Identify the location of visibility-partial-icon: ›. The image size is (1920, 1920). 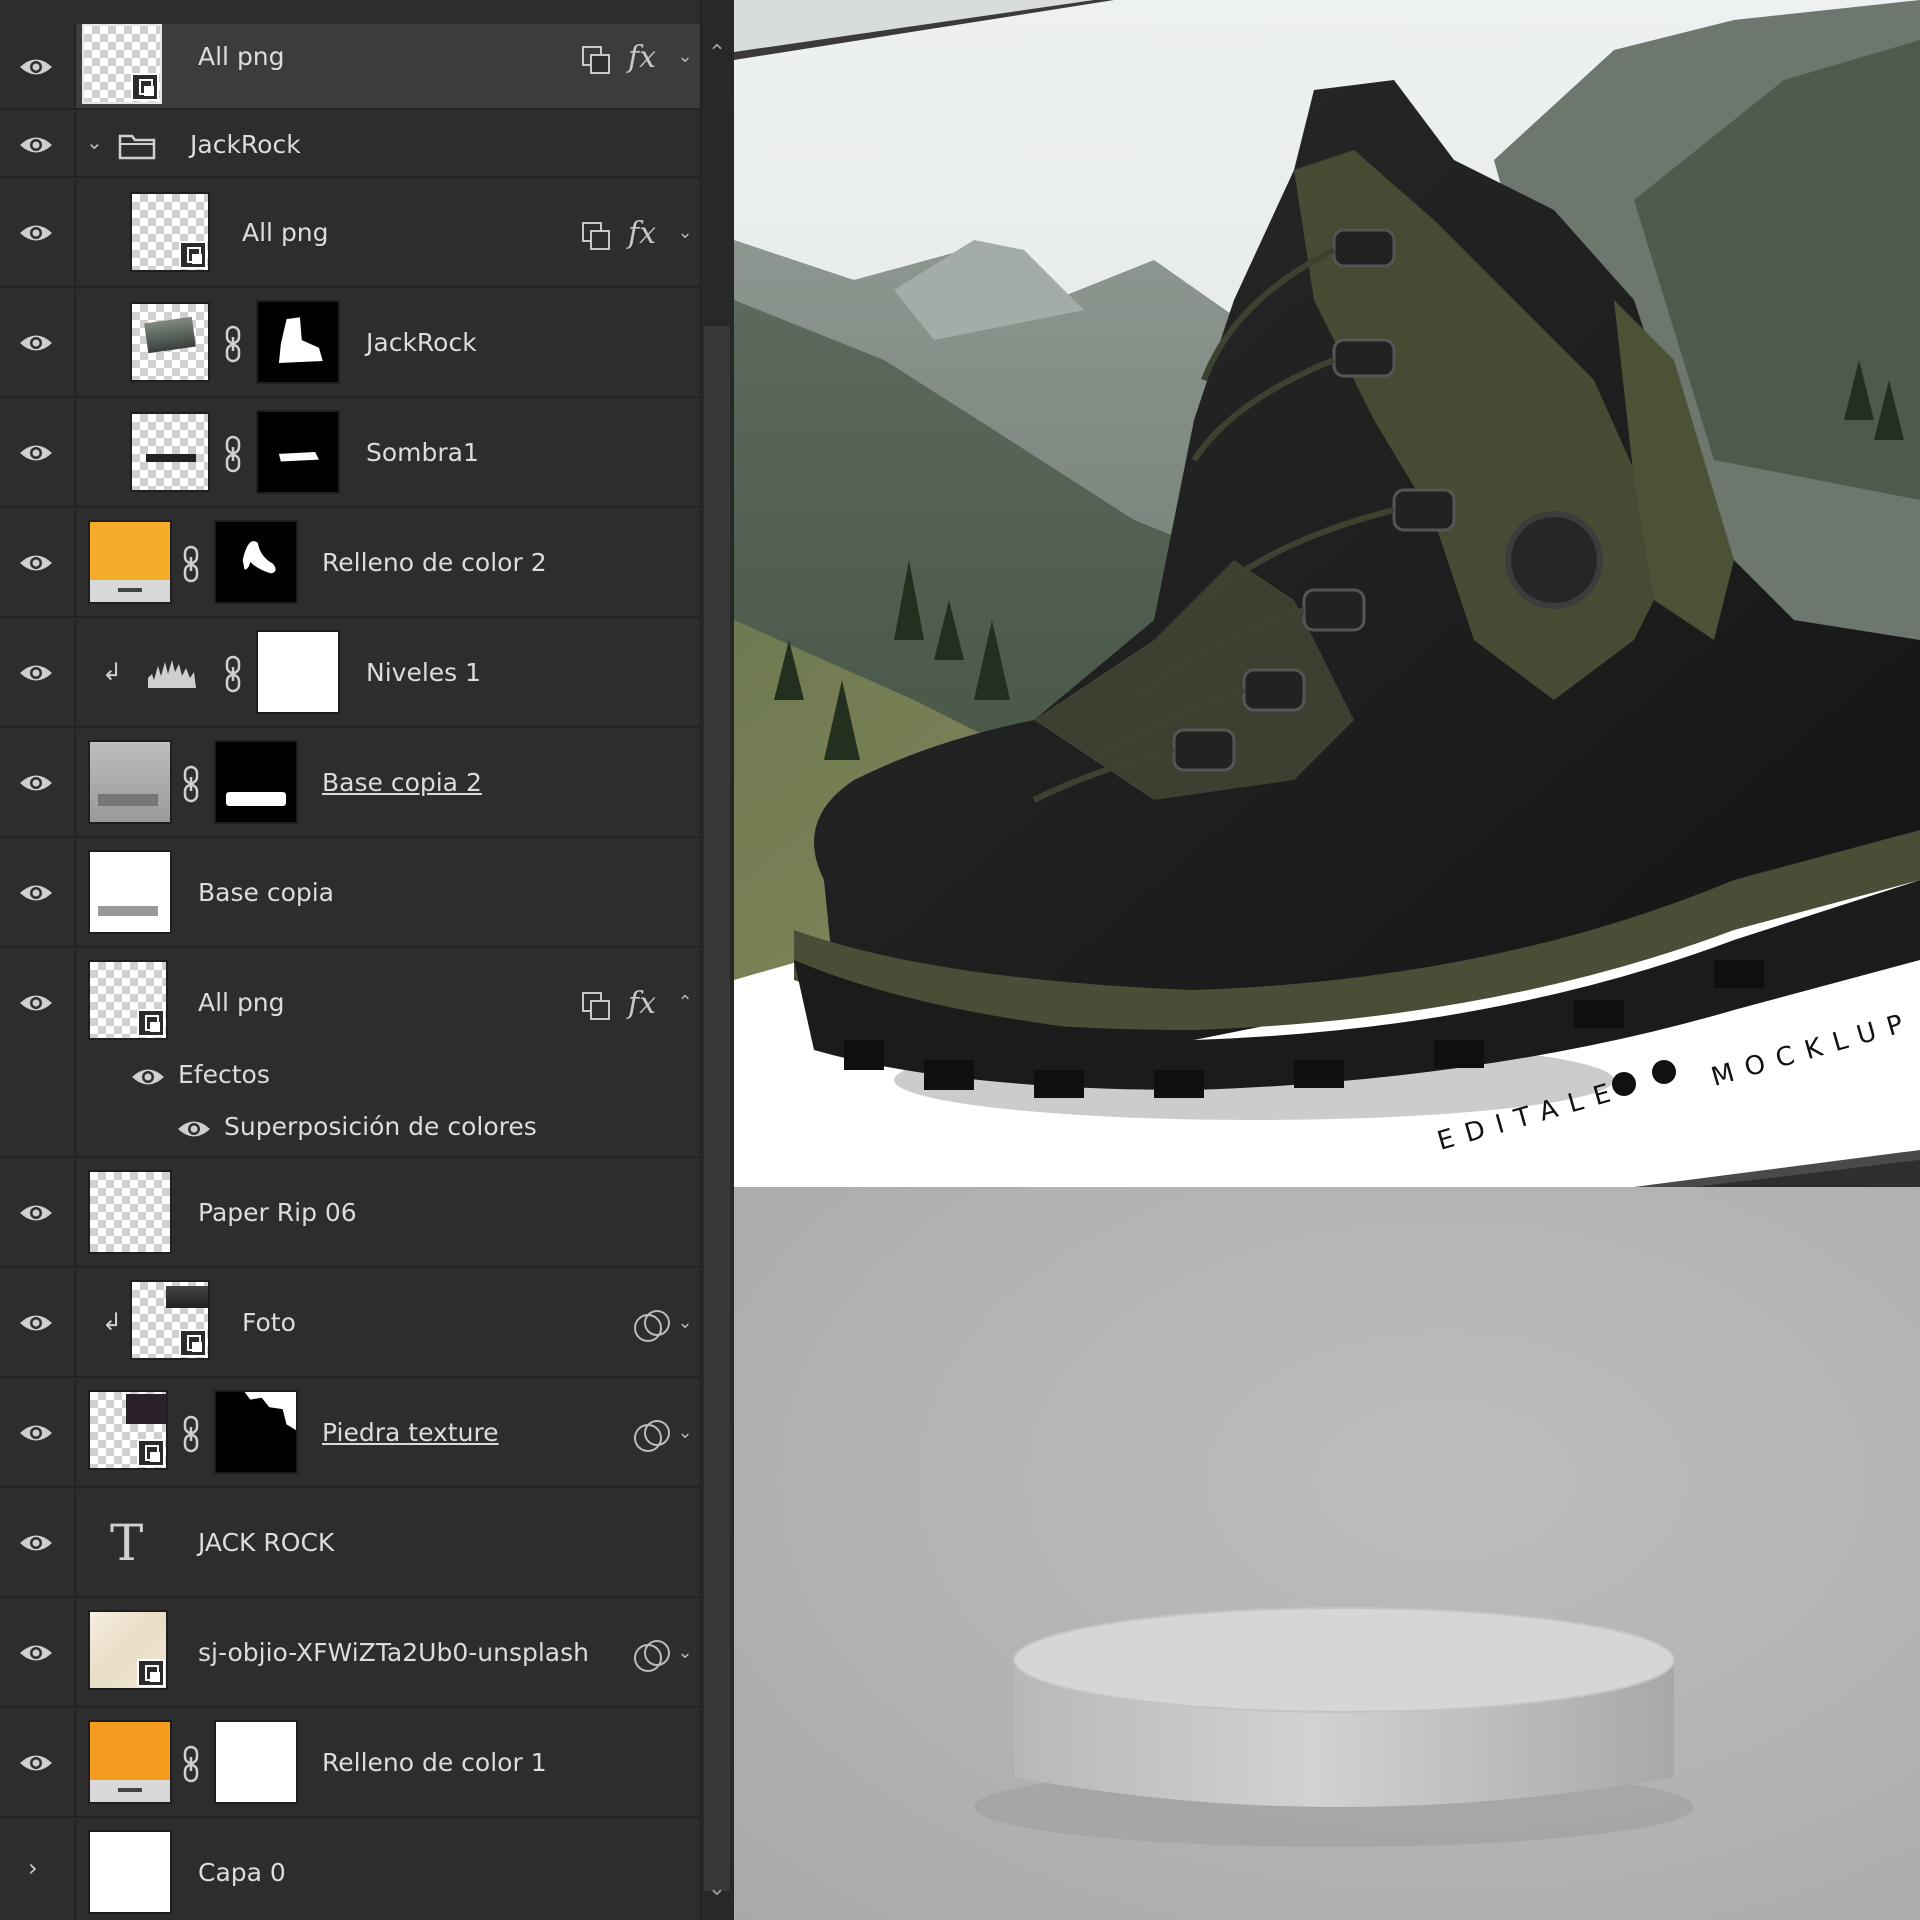
(33, 1868).